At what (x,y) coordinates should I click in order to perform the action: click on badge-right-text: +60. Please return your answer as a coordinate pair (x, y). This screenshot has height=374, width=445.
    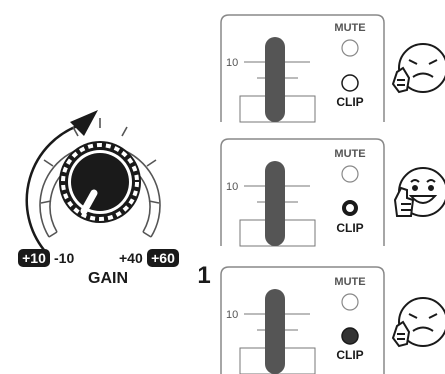
    Looking at the image, I should click on (163, 258).